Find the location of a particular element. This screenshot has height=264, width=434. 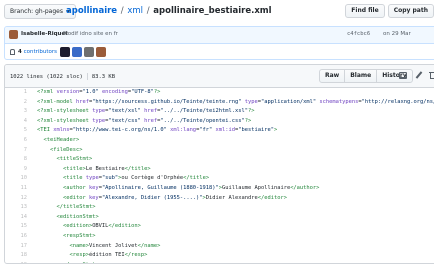

line-code: <titleStmt> is located at coordinates (74, 159).